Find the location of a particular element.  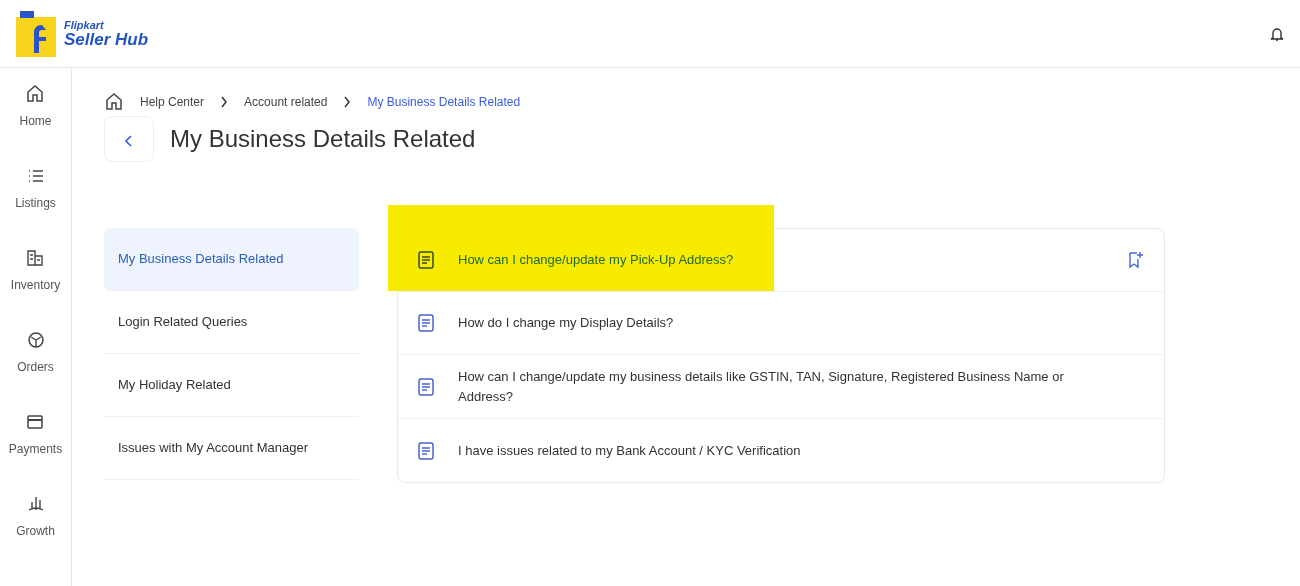

question-row: How do I change my Display Details? is located at coordinates (781, 323).